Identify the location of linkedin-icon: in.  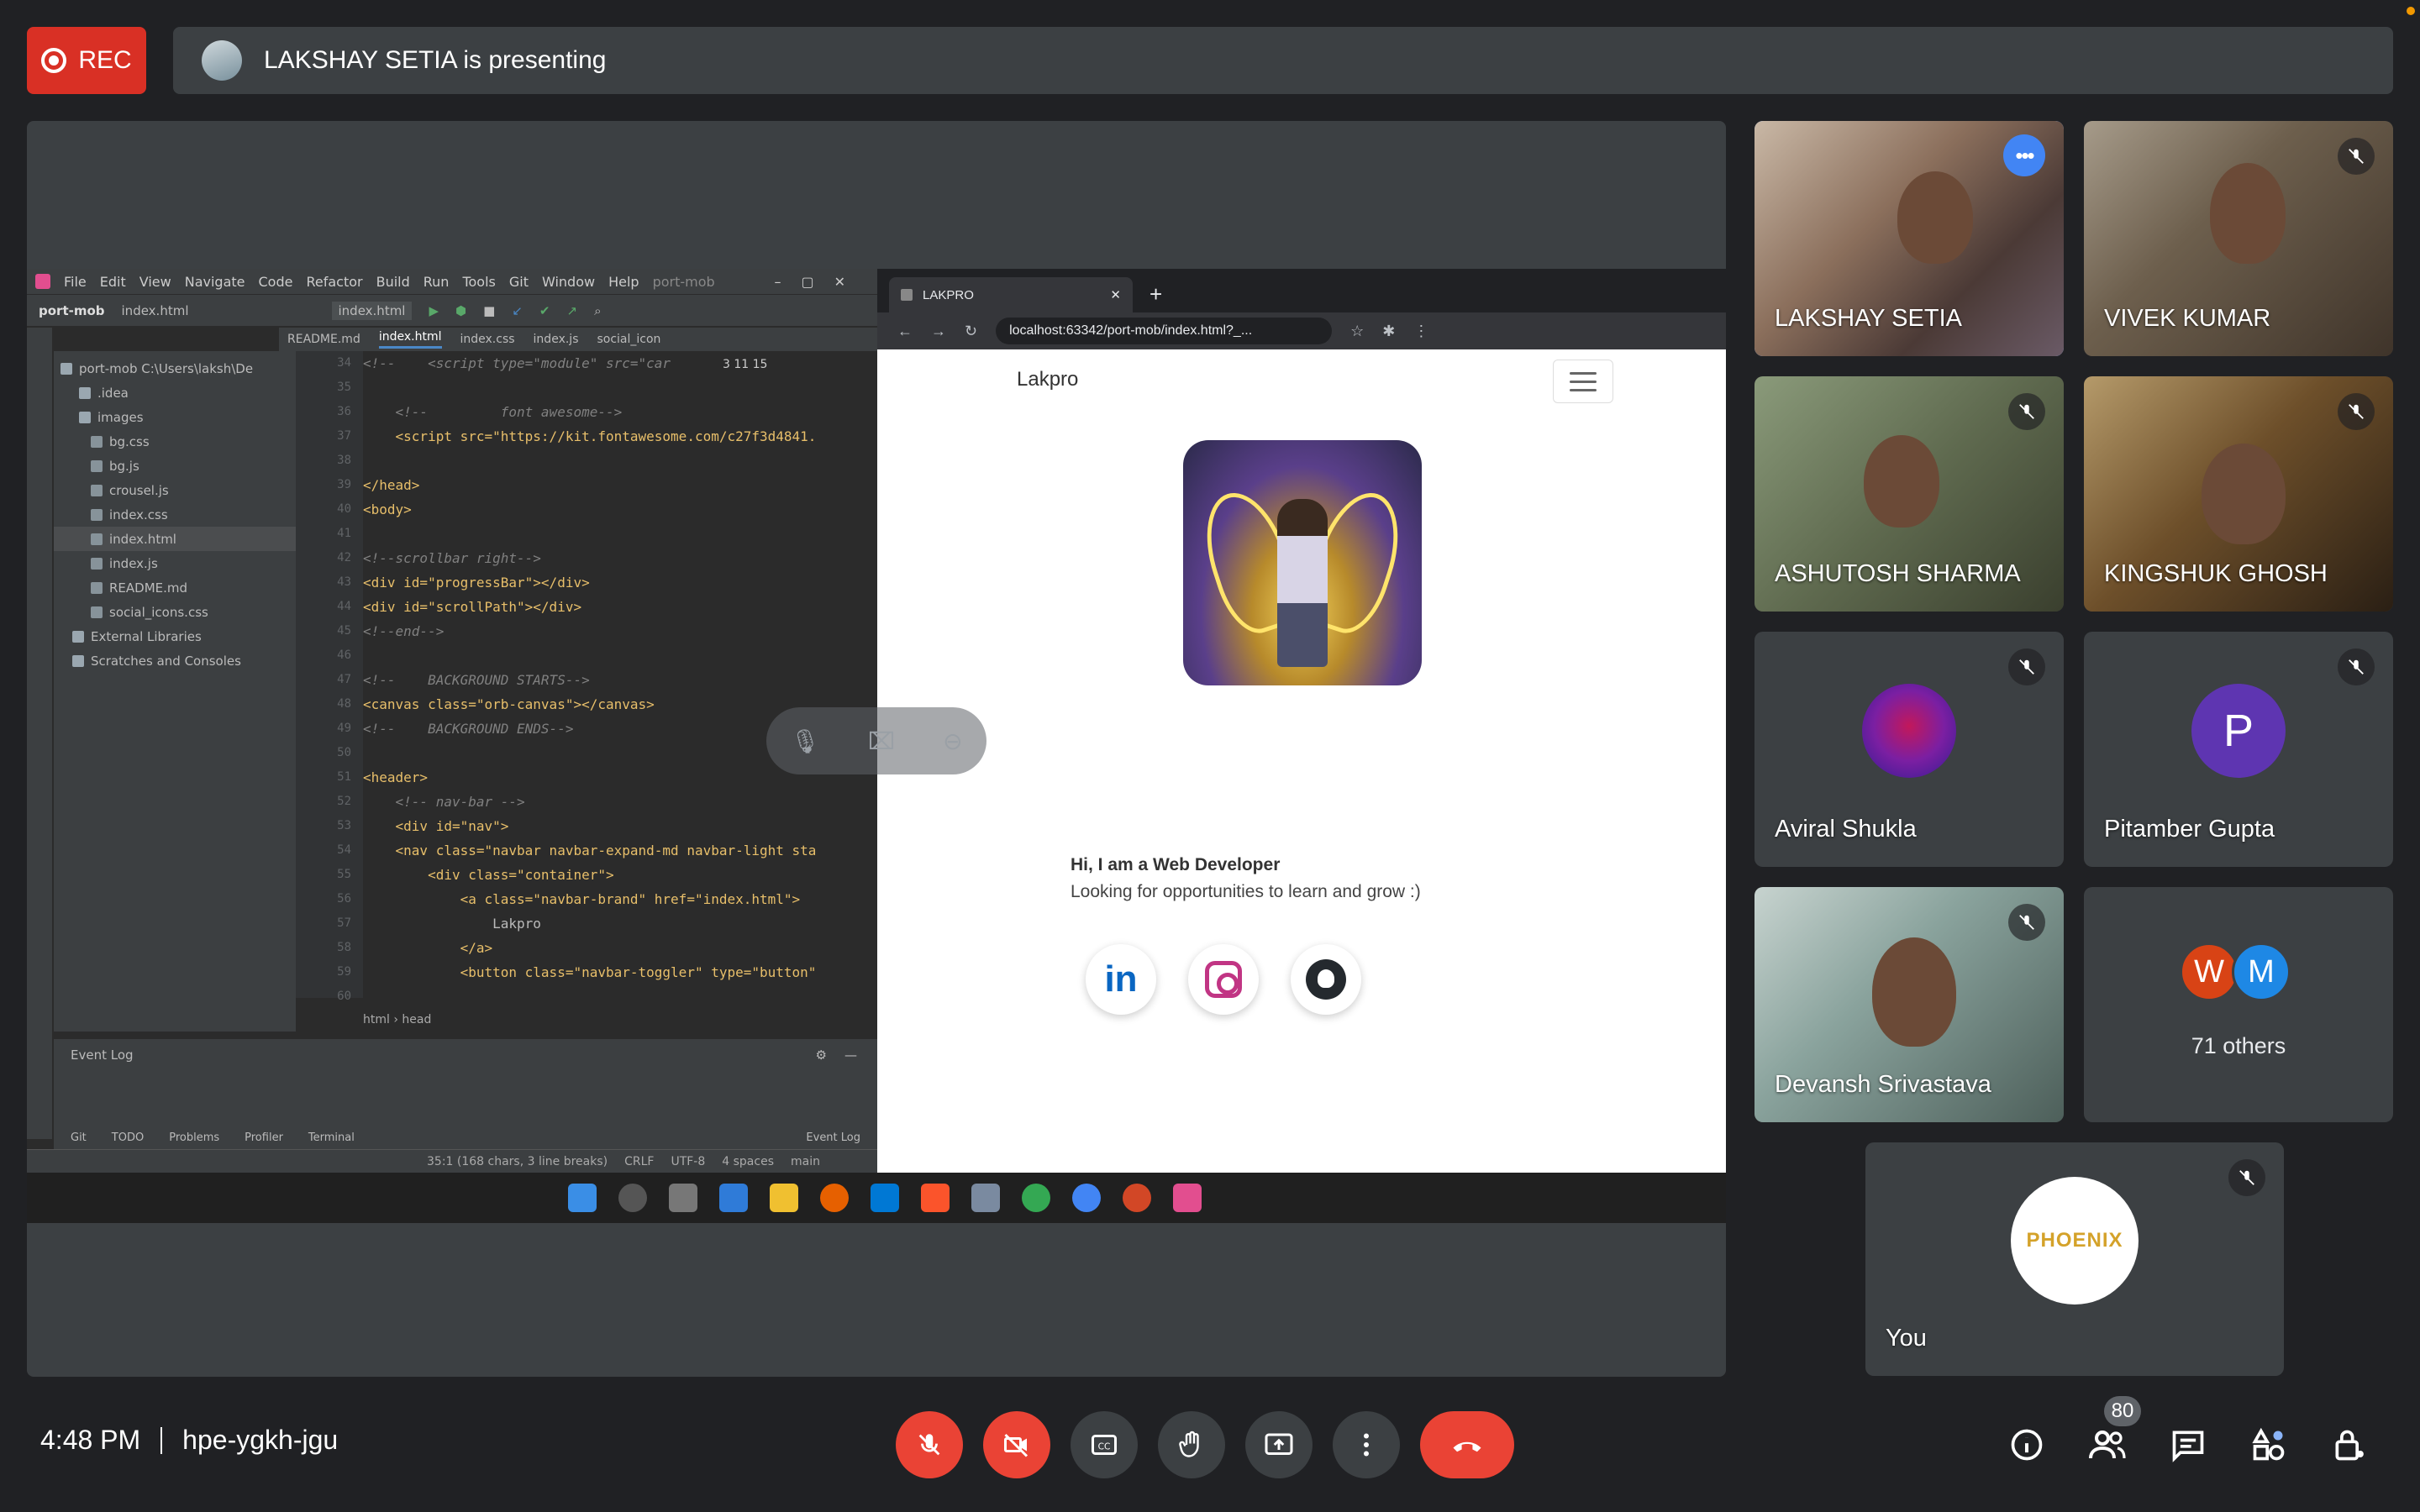
(1121, 979).